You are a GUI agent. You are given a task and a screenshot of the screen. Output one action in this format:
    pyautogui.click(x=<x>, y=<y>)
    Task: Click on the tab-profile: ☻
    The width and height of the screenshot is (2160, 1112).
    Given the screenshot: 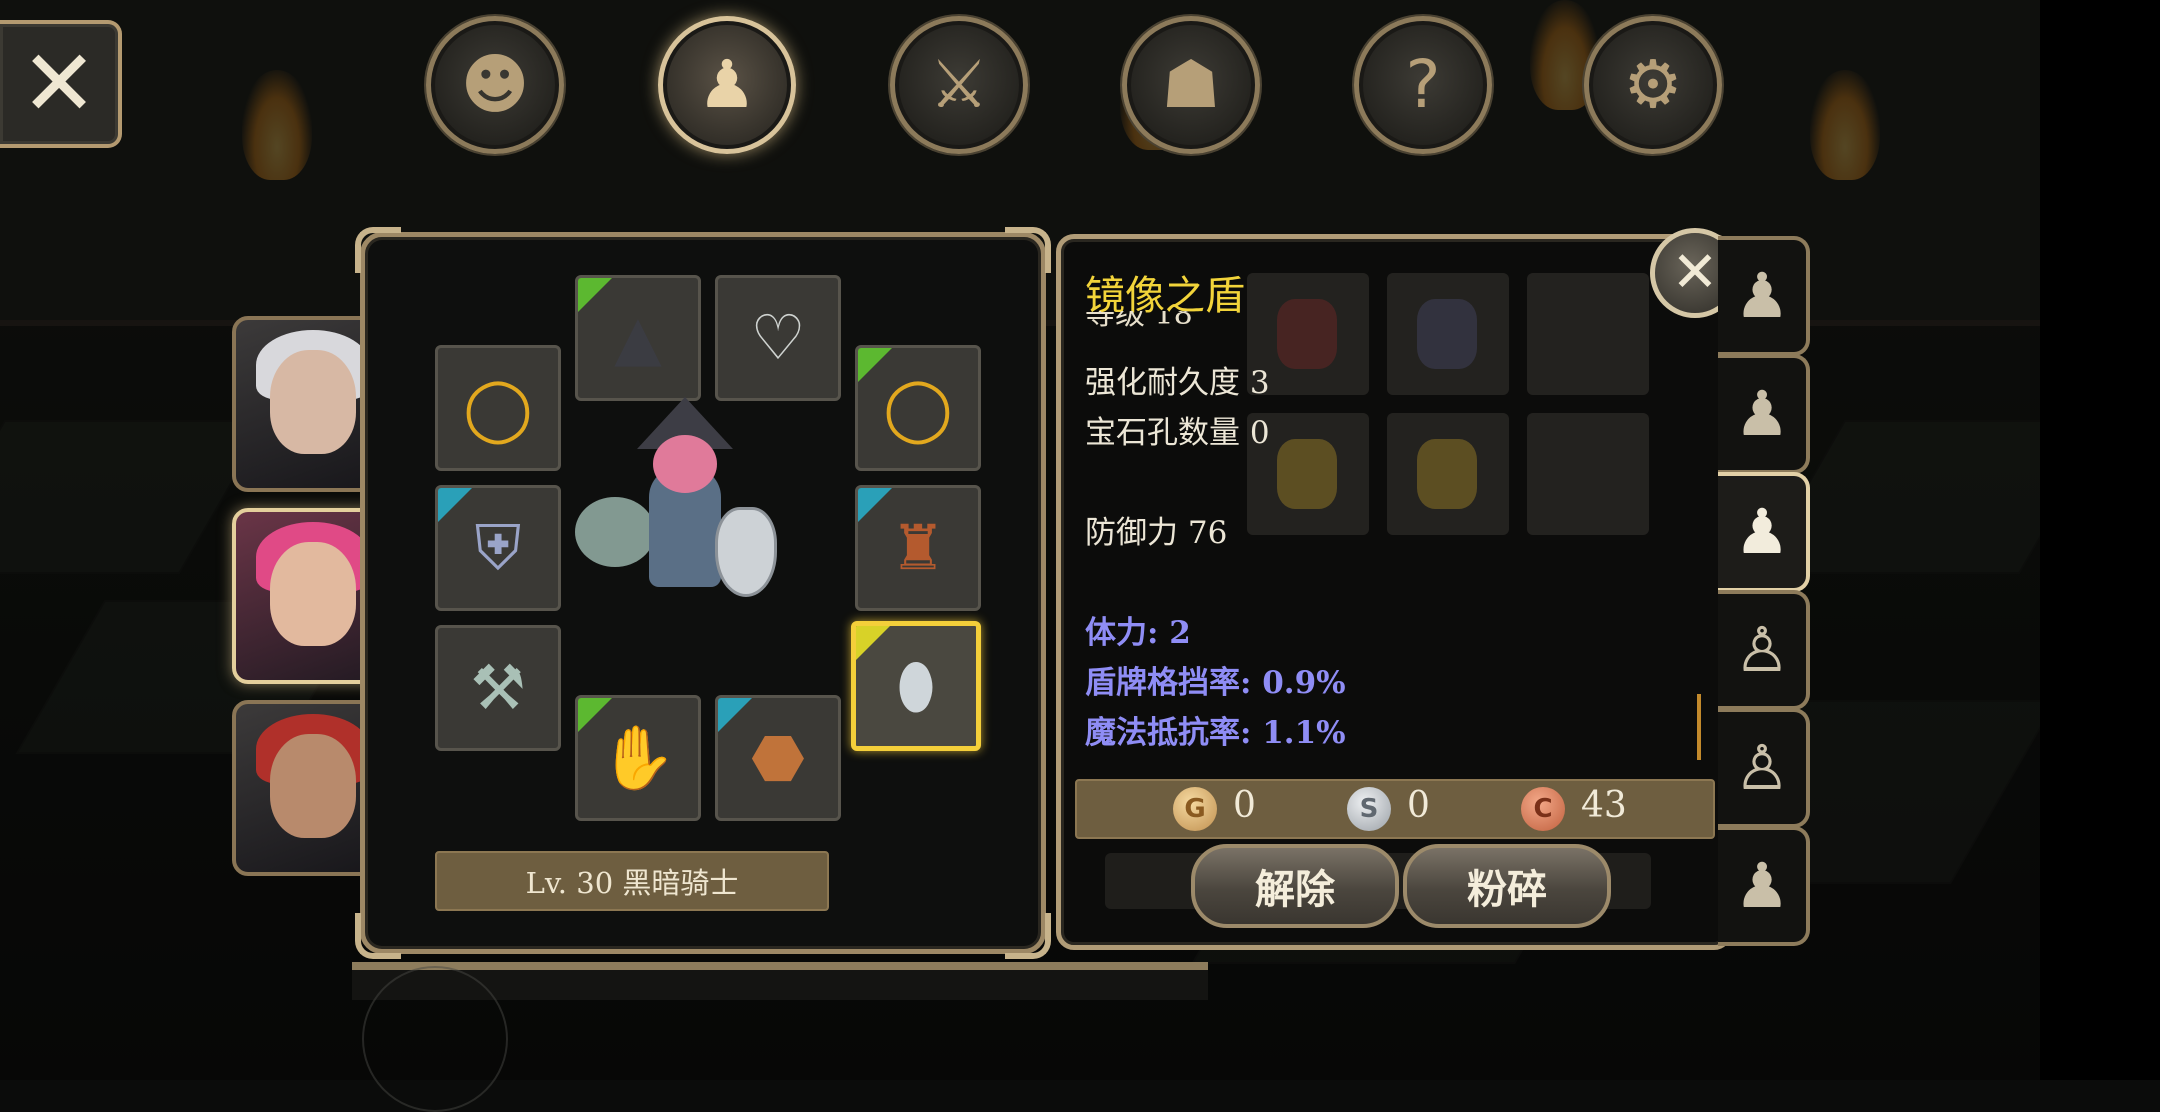 What is the action you would take?
    pyautogui.click(x=495, y=85)
    